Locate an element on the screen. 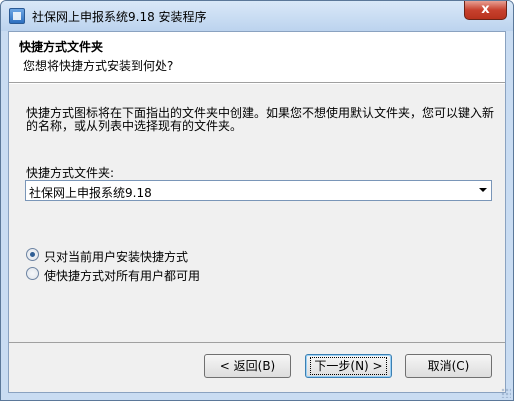 This screenshot has width=514, height=401. wizard-header: 快捷方式文件夹 您想将快捷方式安装到何处? is located at coordinates (257, 57).